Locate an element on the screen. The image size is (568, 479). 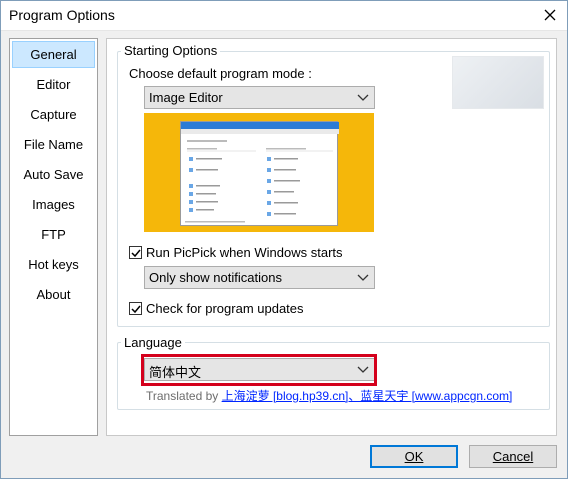
close-icon is located at coordinates (550, 15).